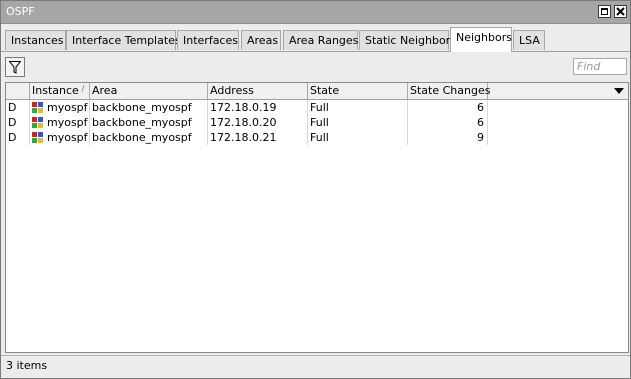  What do you see at coordinates (448, 137) in the screenshot?
I see `row-state-changes: 9` at bounding box center [448, 137].